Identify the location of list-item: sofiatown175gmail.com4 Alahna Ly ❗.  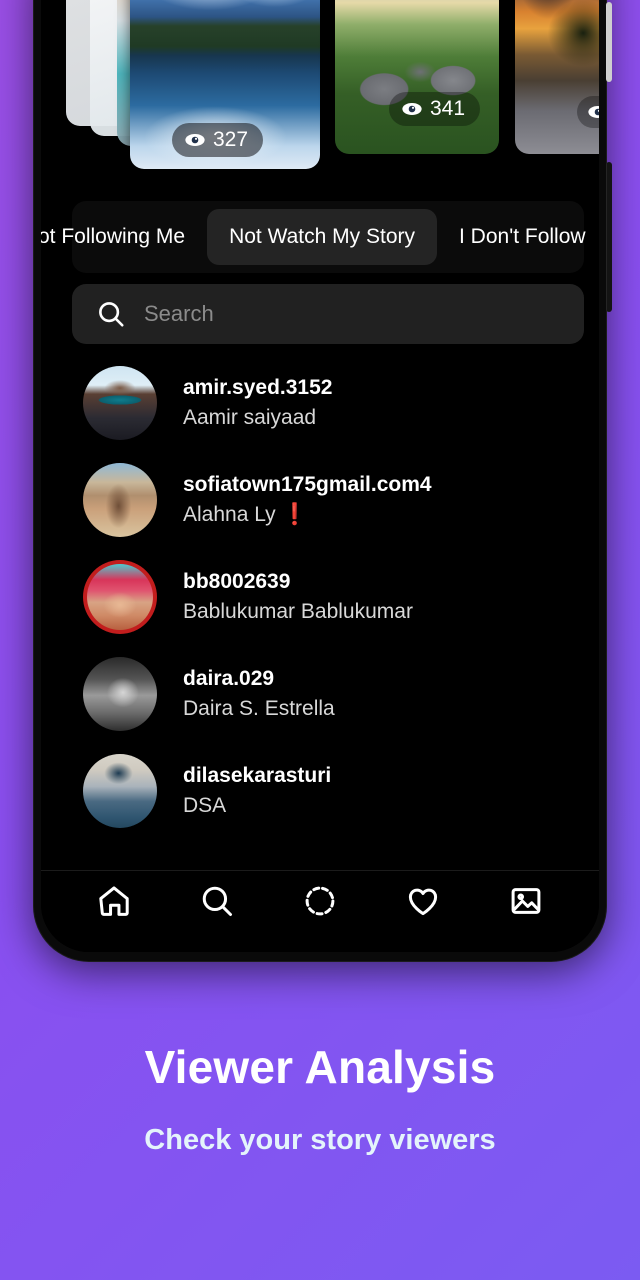
(320, 499).